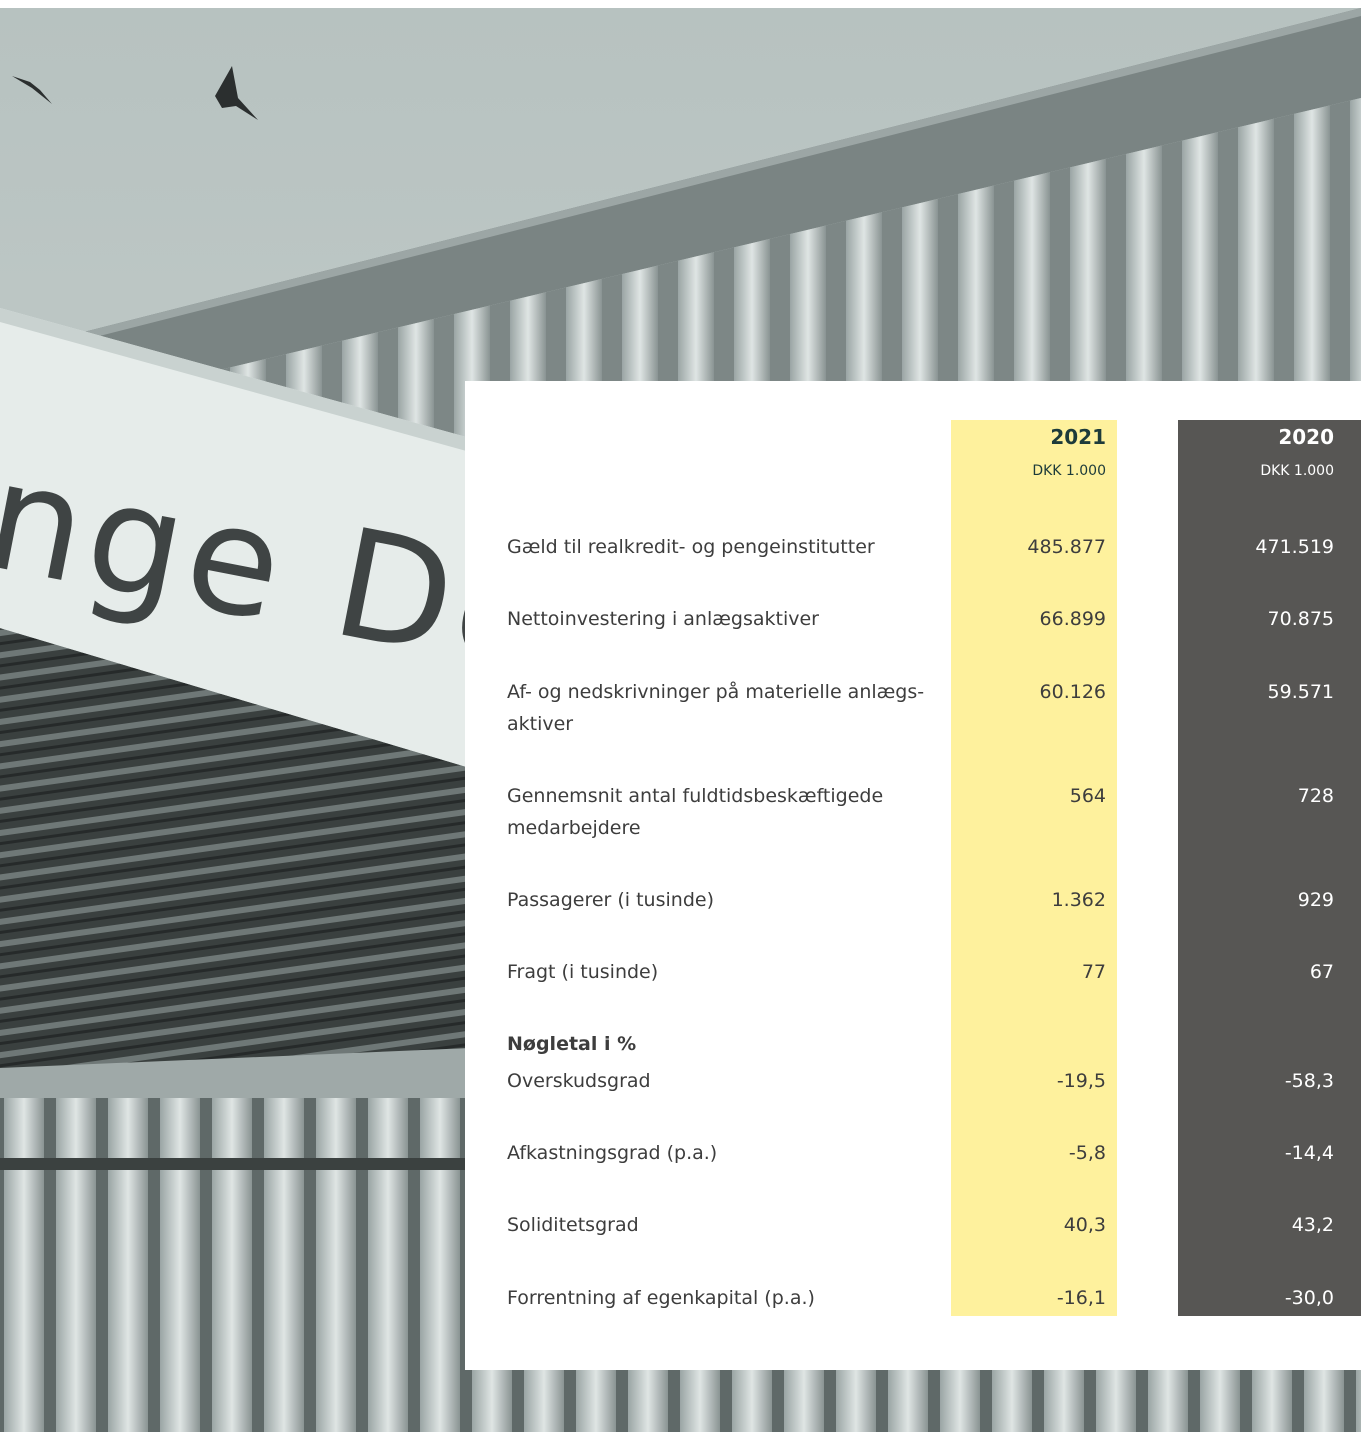 This screenshot has height=1432, width=1361. Describe the element at coordinates (1078, 437) in the screenshot. I see `year-2021-header: 2021` at that location.